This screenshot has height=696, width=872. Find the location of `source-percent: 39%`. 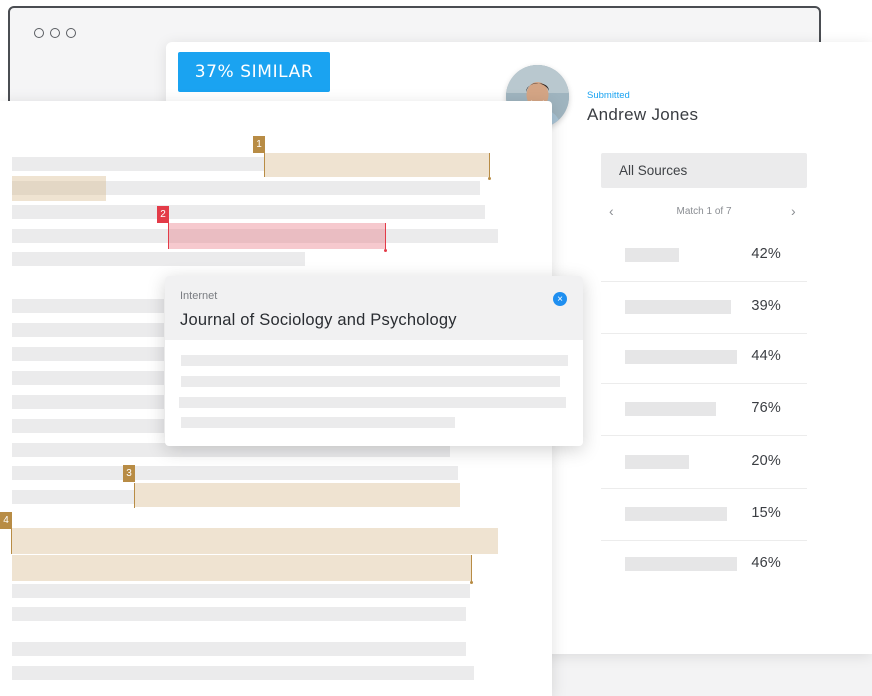

source-percent: 39% is located at coordinates (766, 306).